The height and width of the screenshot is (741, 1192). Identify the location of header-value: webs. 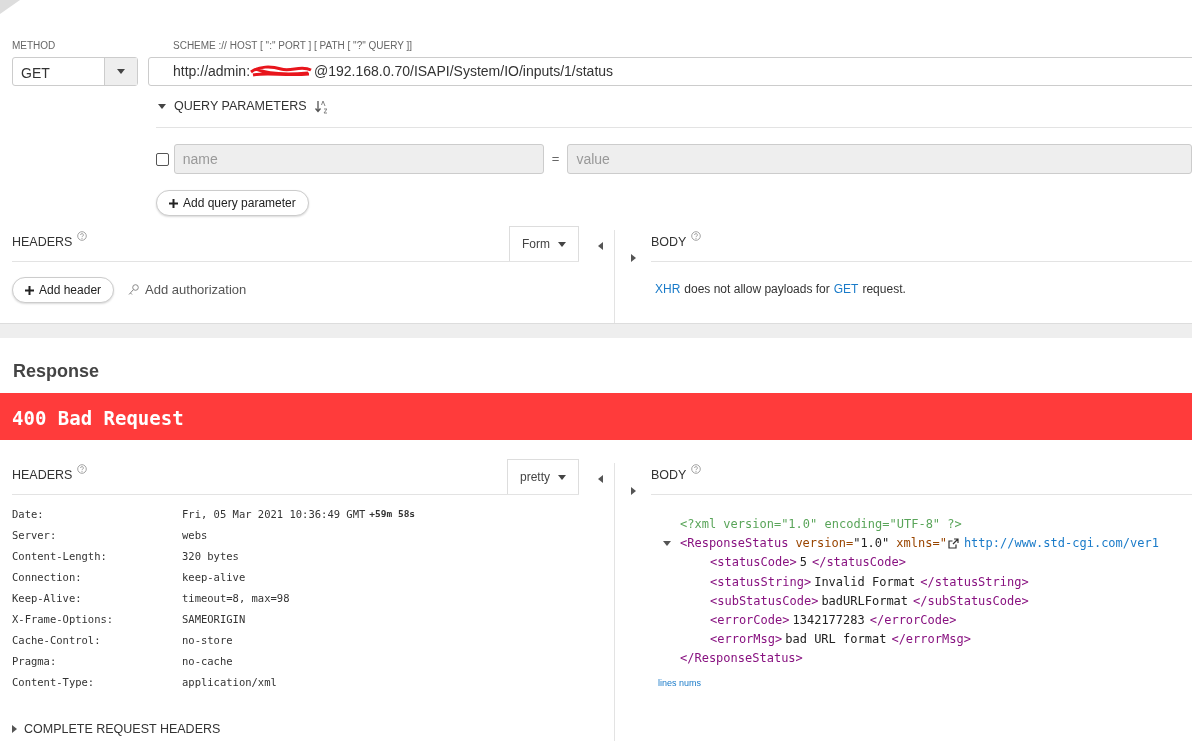
(195, 535).